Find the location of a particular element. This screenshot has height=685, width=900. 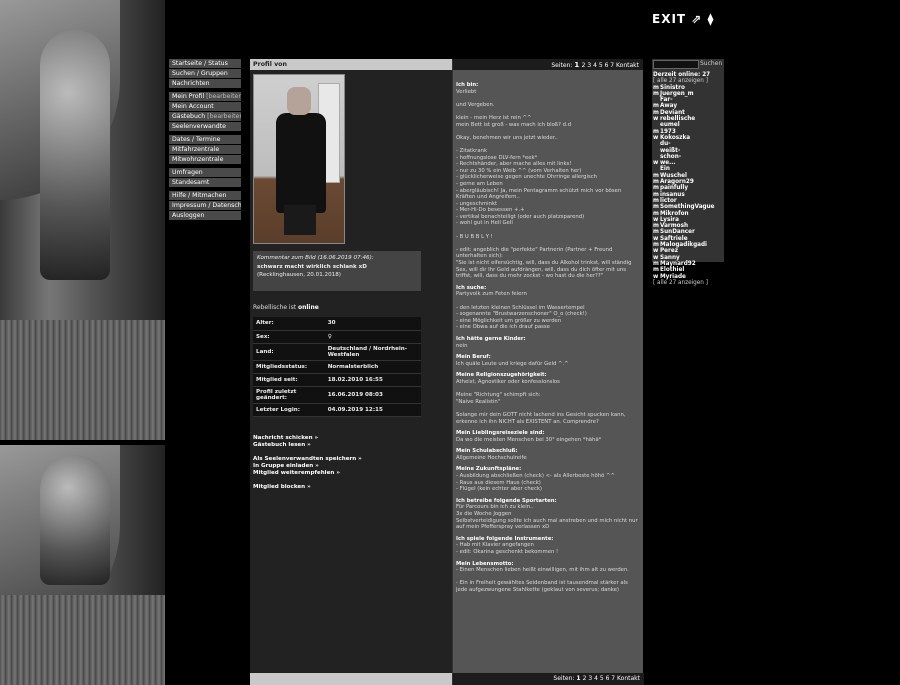

search-button: Suchen is located at coordinates (711, 63).